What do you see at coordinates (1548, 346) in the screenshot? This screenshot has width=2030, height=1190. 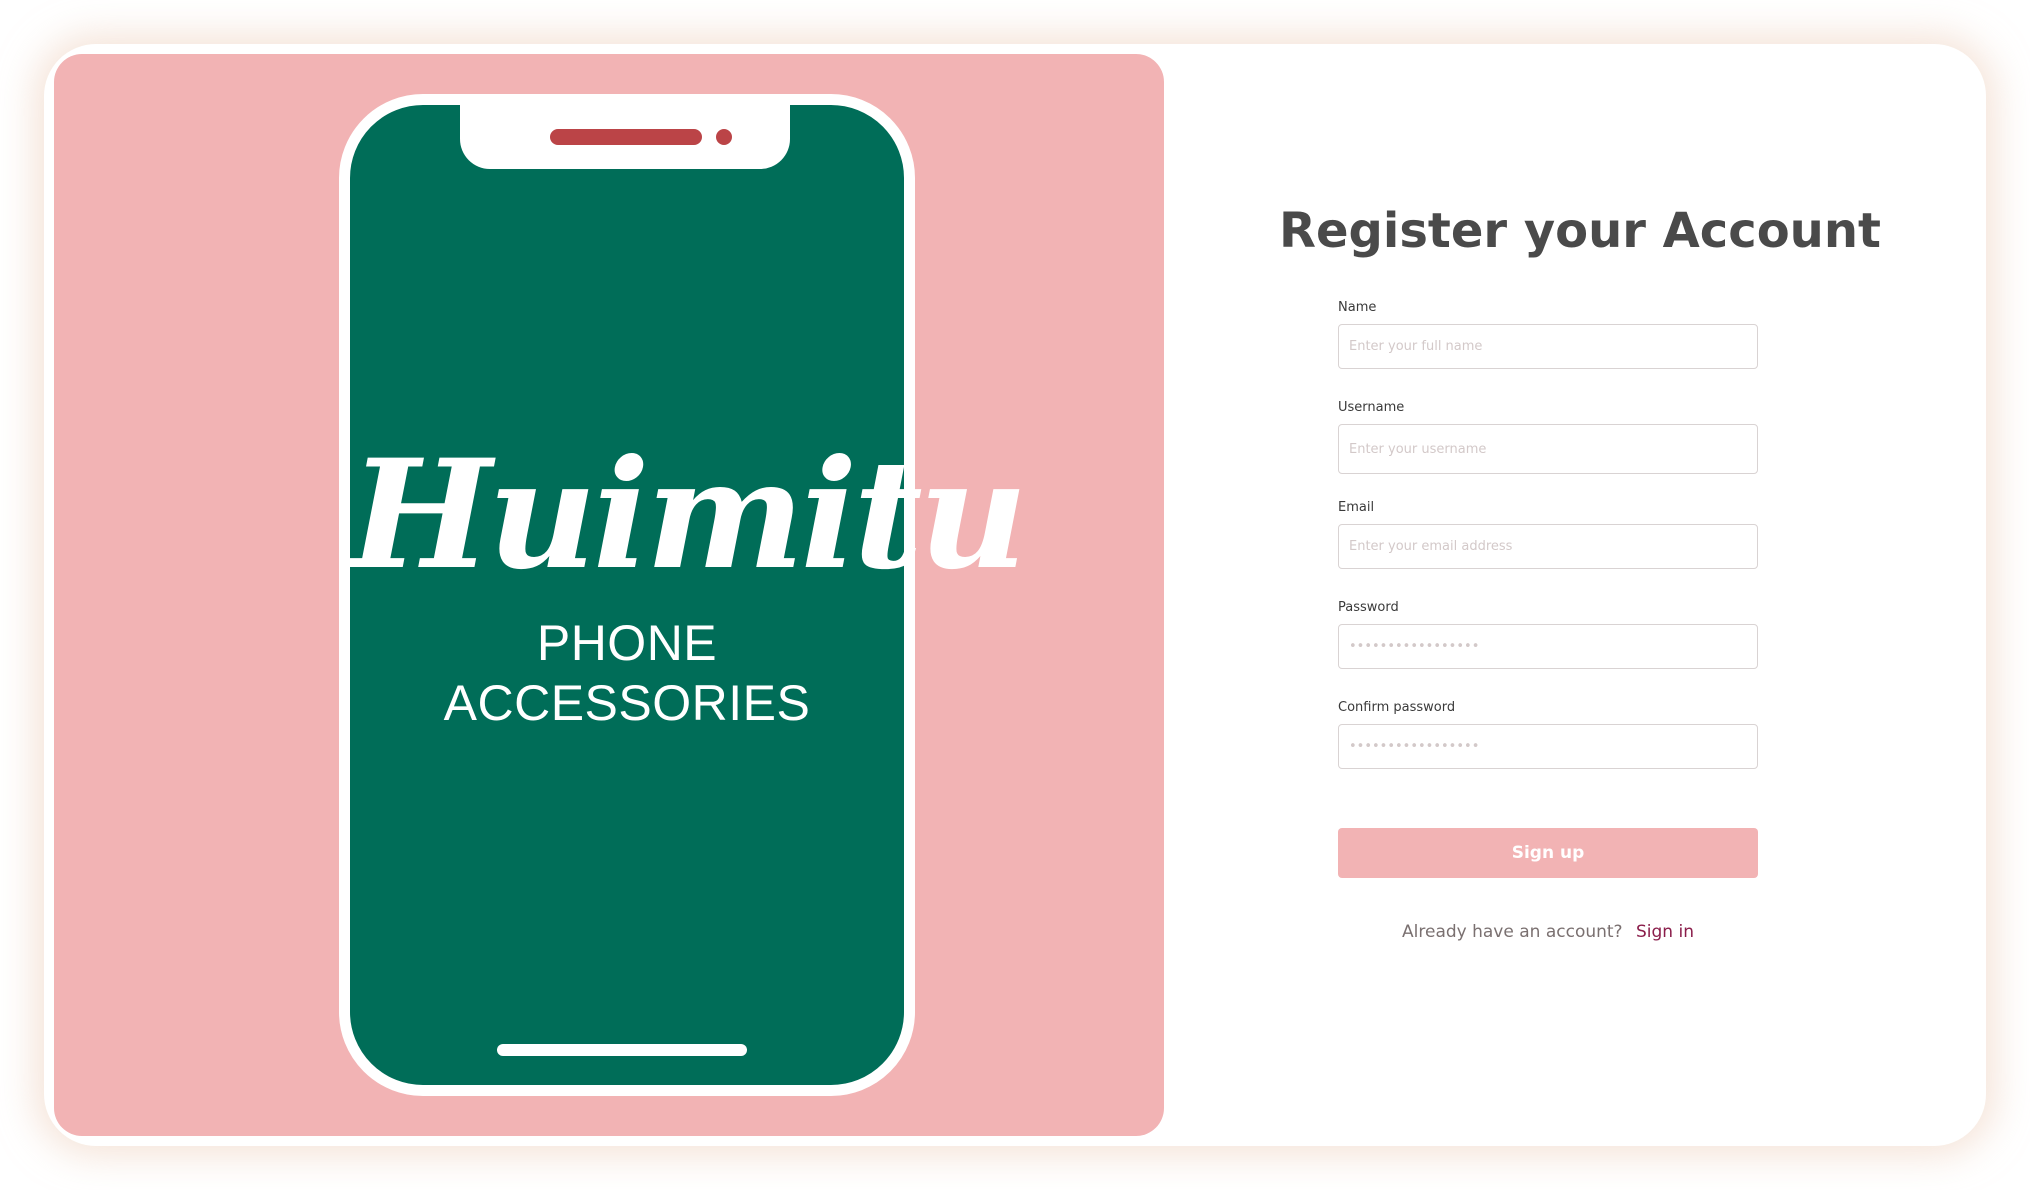 I see `name-input` at bounding box center [1548, 346].